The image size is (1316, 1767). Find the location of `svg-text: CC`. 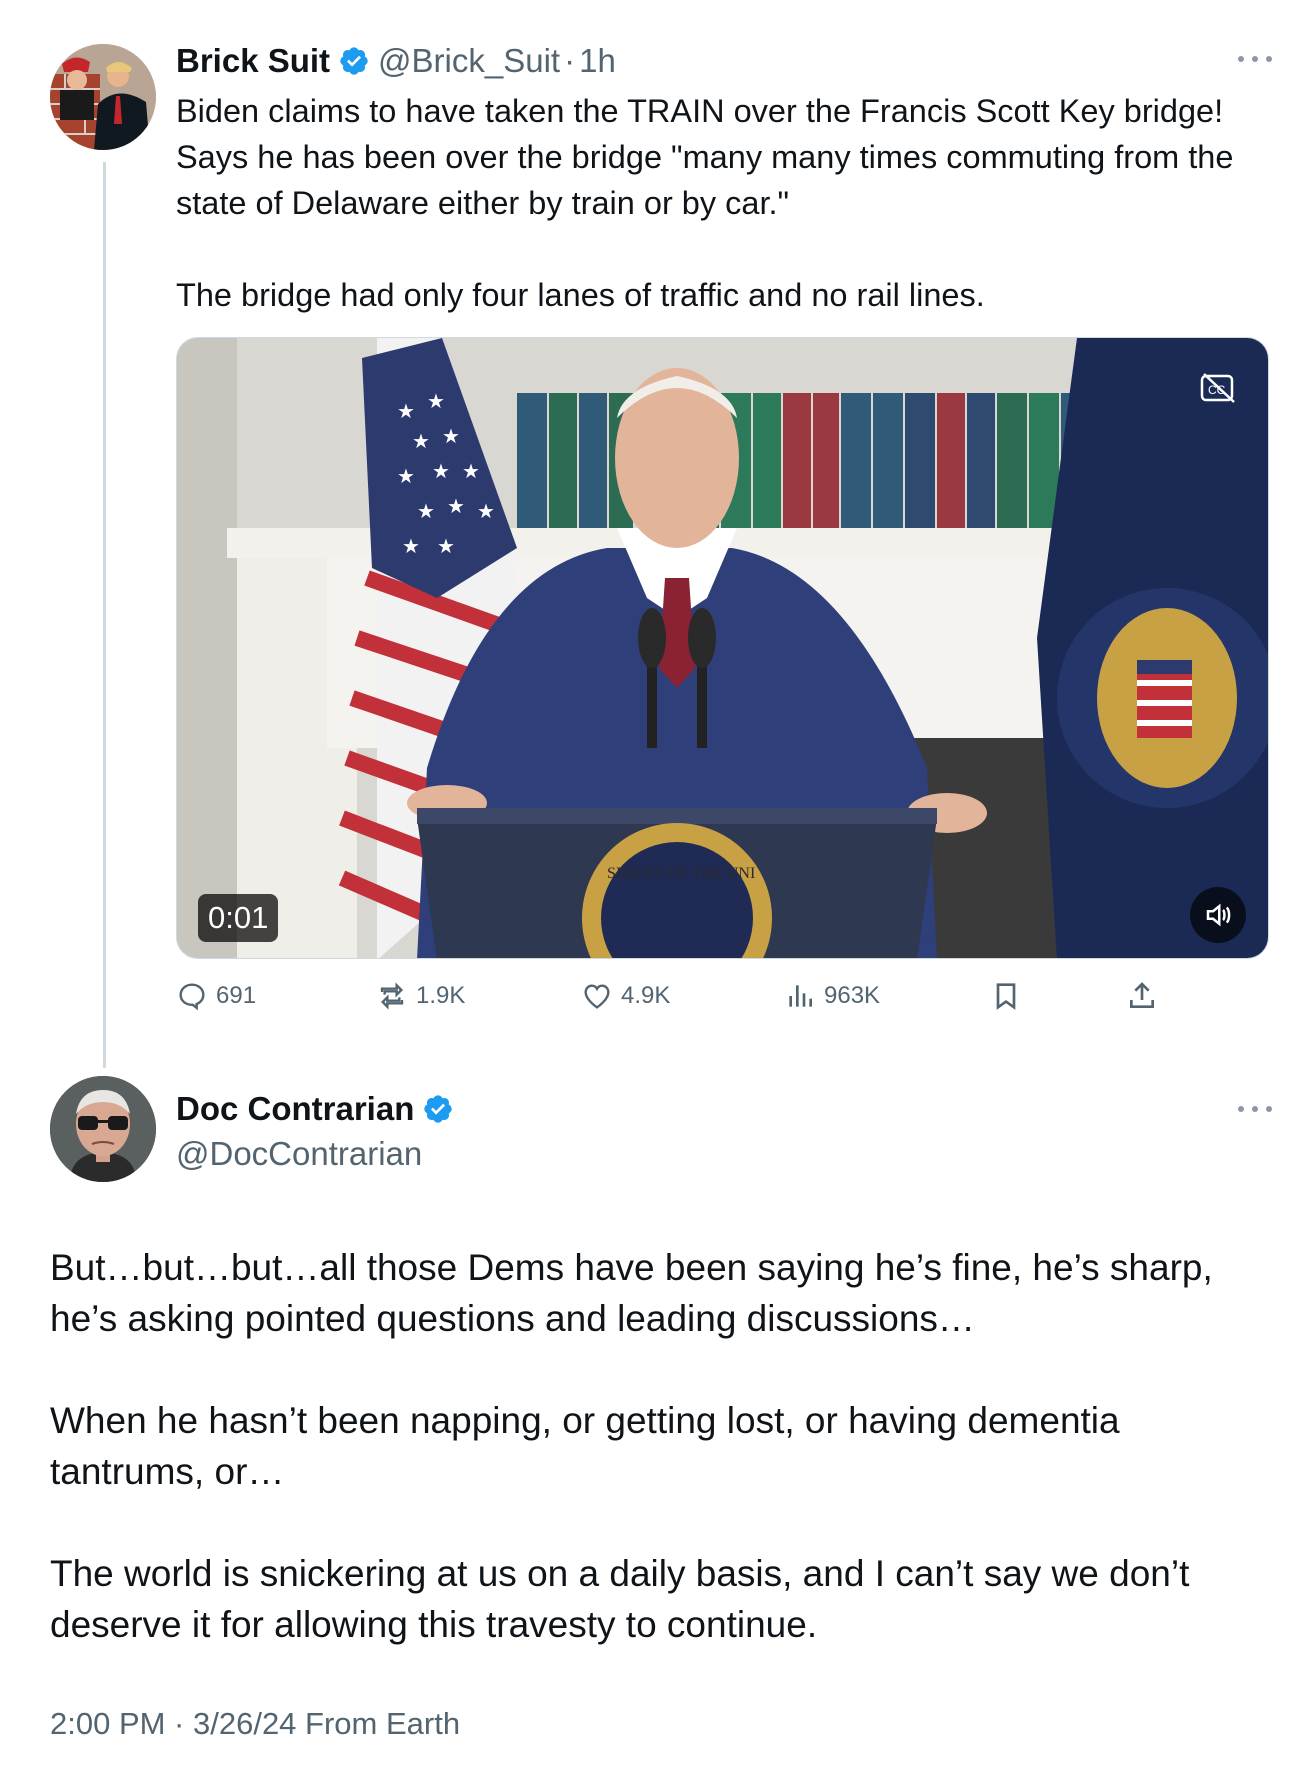

svg-text: CC is located at coordinates (1217, 390).